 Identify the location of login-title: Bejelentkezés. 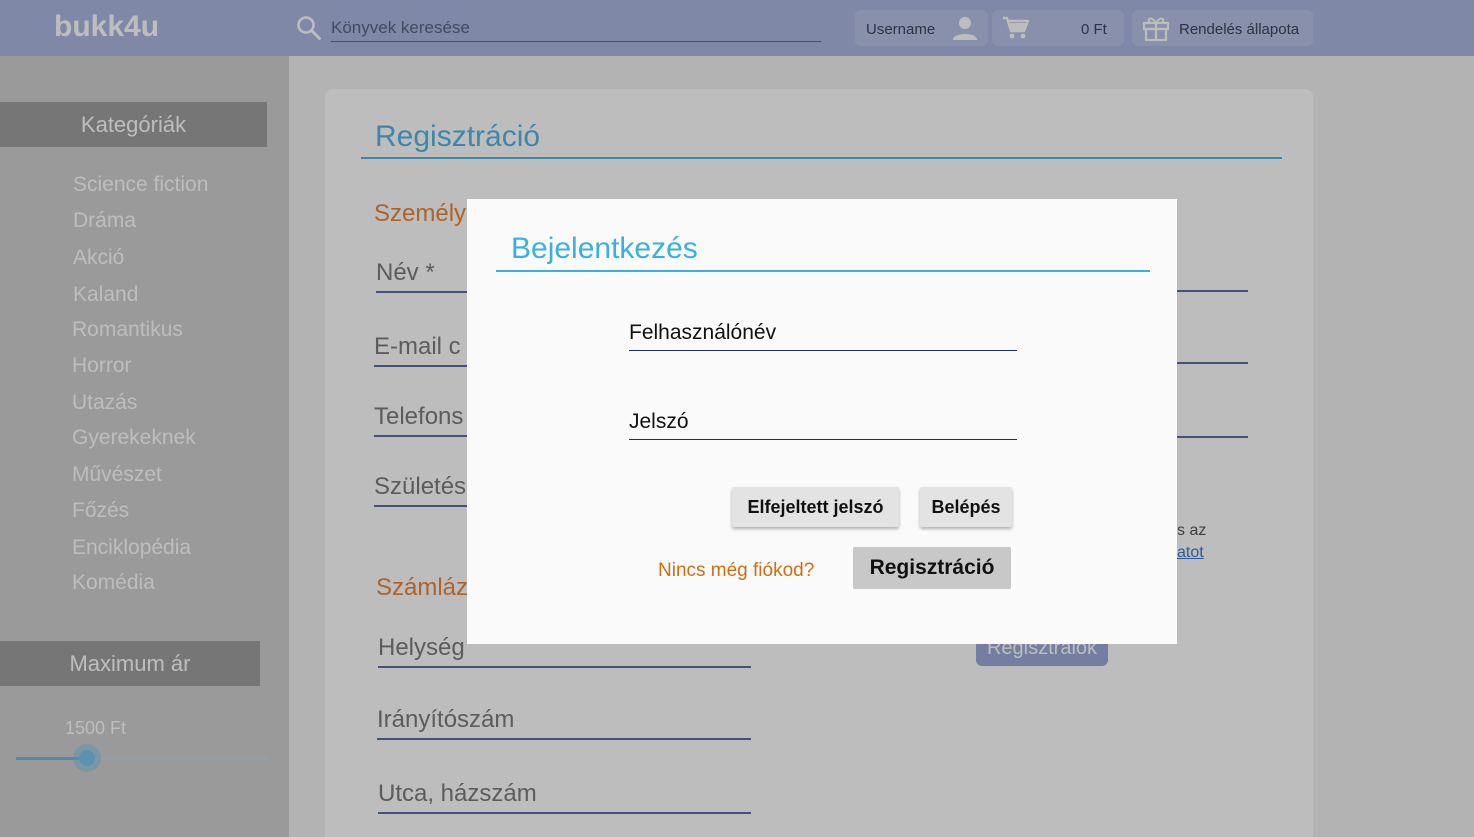
(604, 248).